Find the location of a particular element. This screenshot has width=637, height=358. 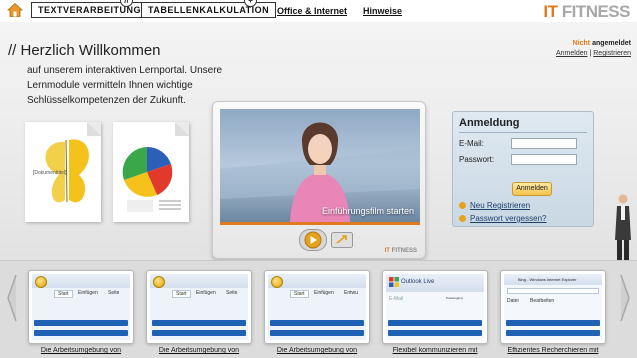

window-bar: Outlook Live is located at coordinates (435, 283).